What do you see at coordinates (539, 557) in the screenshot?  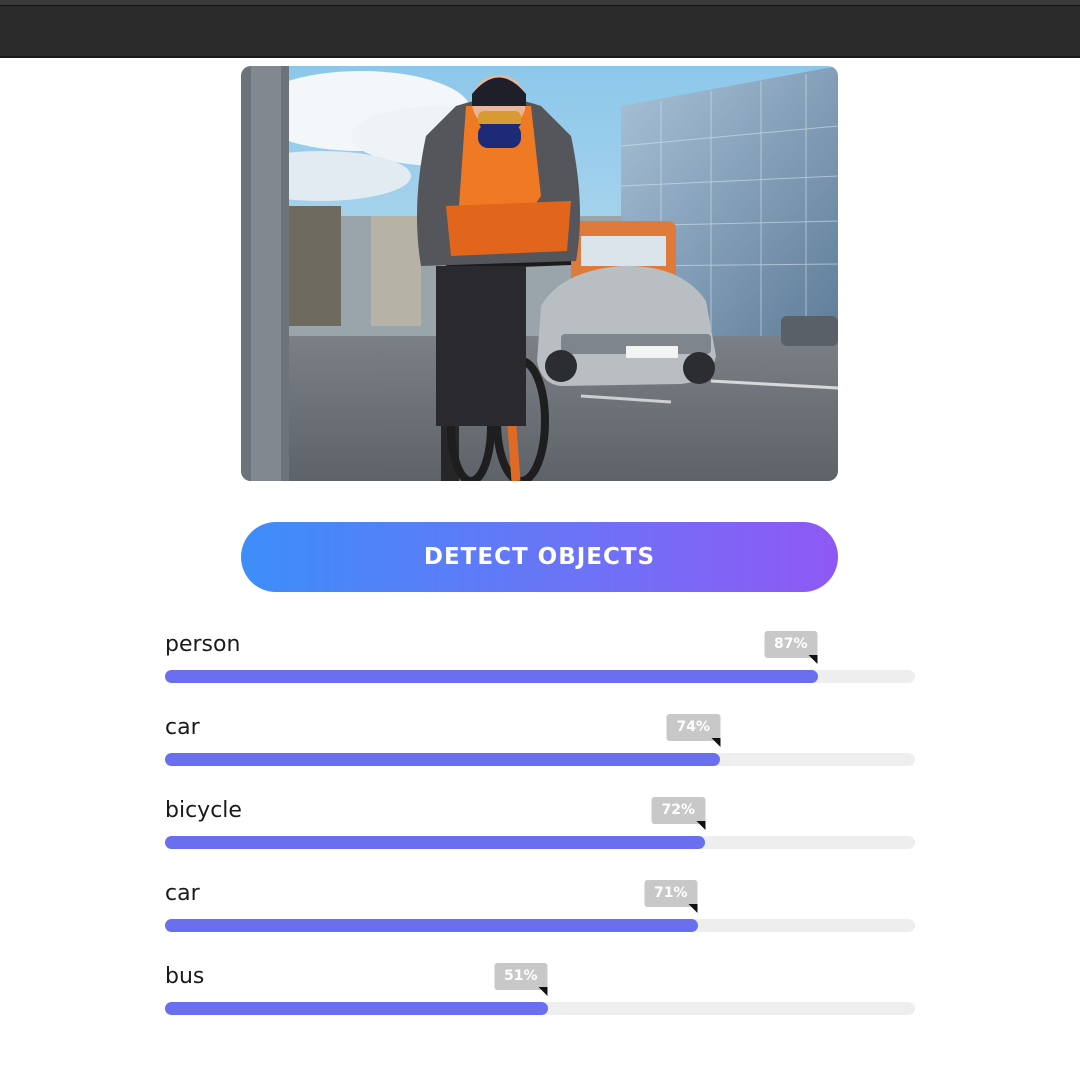 I see `detect-objects-button: DETECT OBJECTS` at bounding box center [539, 557].